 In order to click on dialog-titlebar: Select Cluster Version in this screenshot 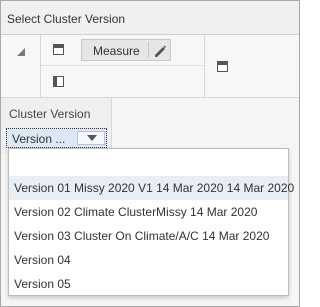, I will do `click(150, 18)`.